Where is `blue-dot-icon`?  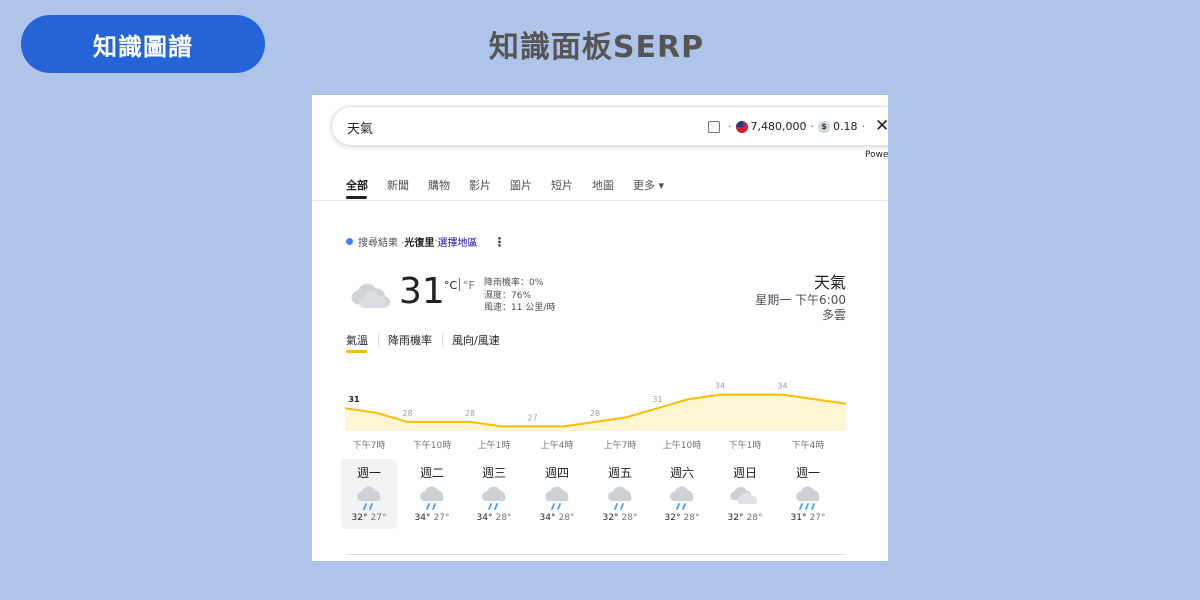 blue-dot-icon is located at coordinates (349, 241).